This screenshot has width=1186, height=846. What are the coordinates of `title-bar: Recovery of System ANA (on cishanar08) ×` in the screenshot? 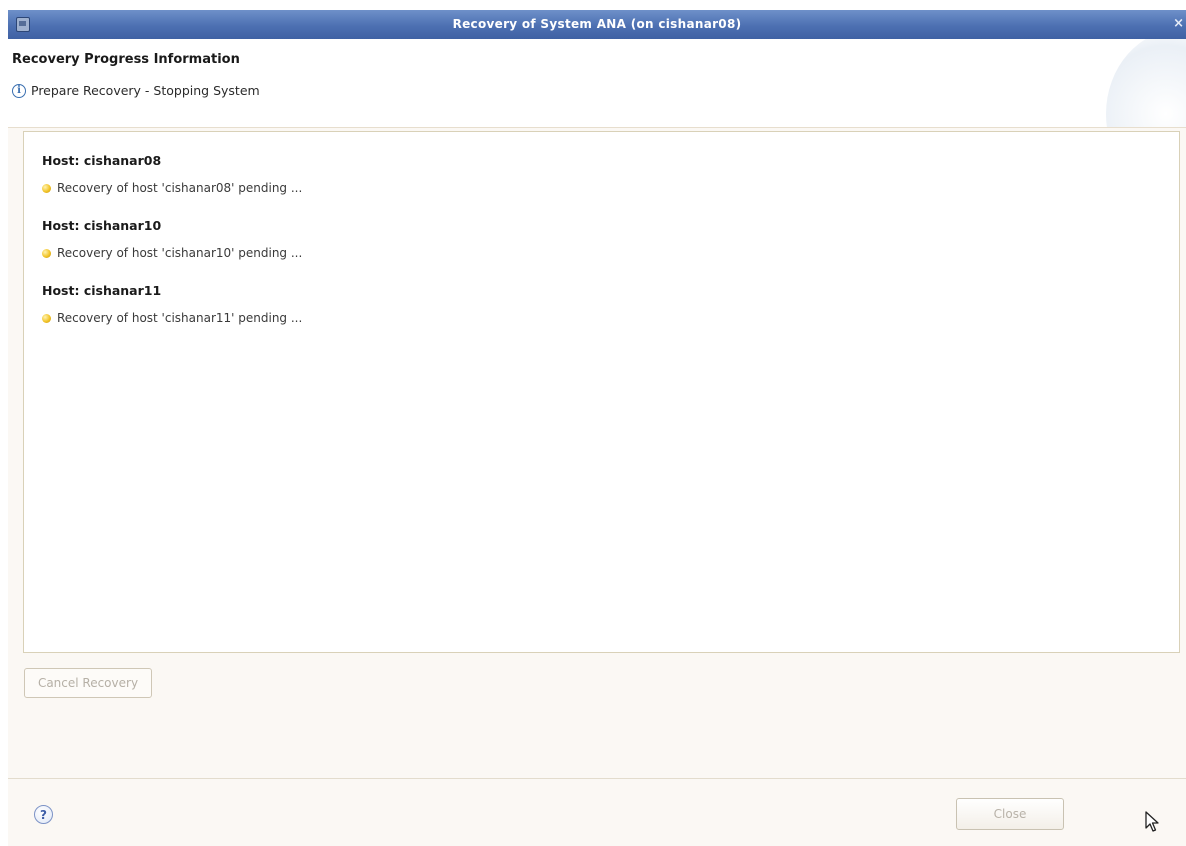 It's located at (597, 24).